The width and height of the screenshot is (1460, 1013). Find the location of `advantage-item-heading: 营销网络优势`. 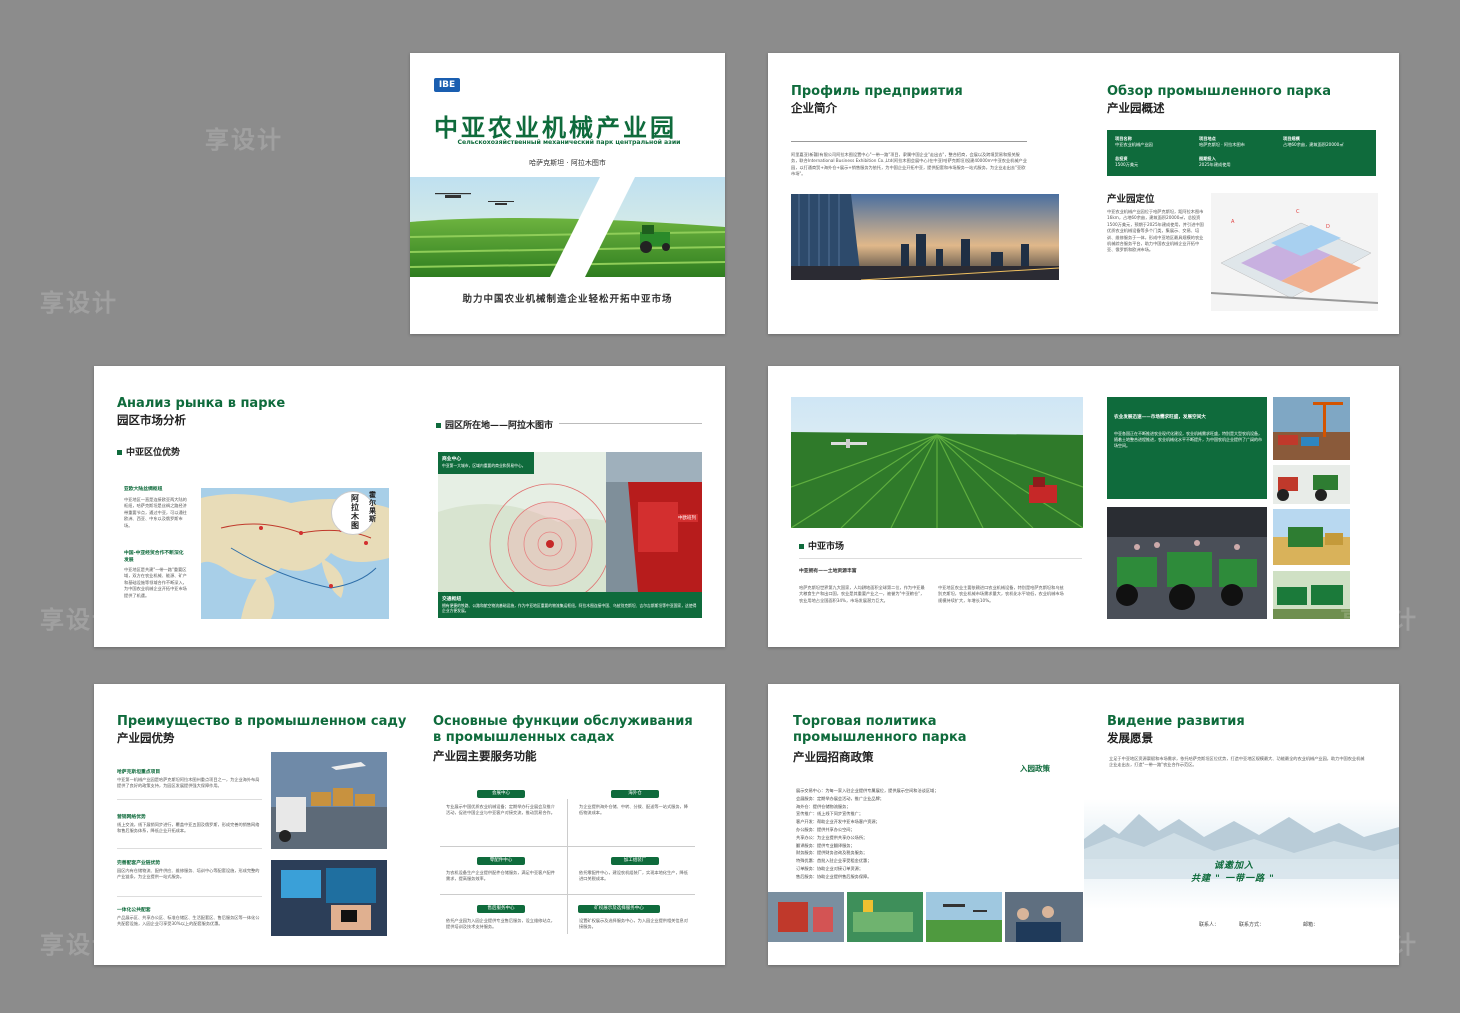

advantage-item-heading: 营销网络优势 is located at coordinates (131, 817).